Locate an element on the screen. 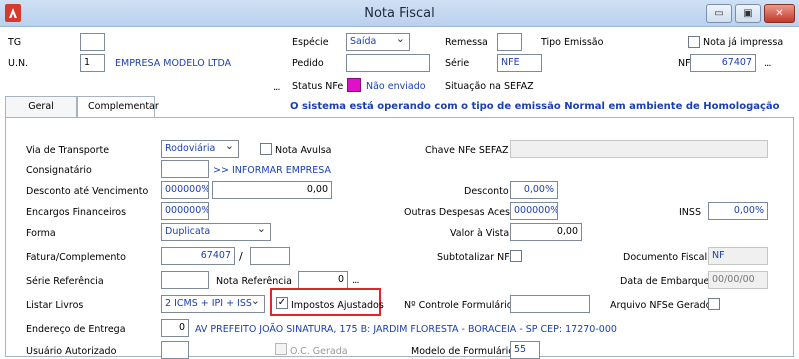 The width and height of the screenshot is (799, 359). situacao-sefaz-label: Situação na SEFAZ is located at coordinates (489, 86).